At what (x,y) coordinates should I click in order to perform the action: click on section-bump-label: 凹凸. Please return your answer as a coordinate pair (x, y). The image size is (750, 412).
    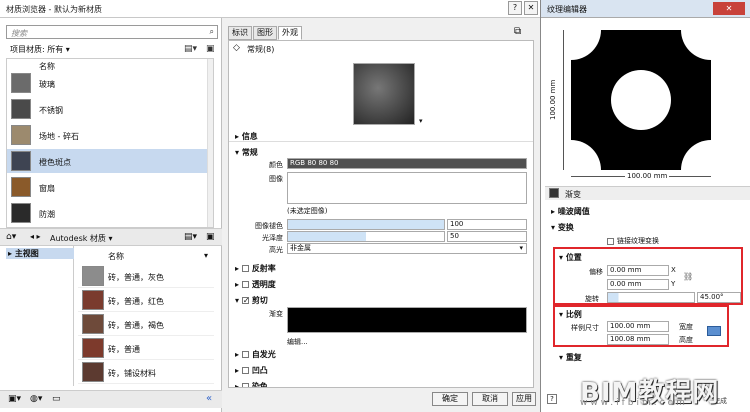
    Looking at the image, I should click on (259, 370).